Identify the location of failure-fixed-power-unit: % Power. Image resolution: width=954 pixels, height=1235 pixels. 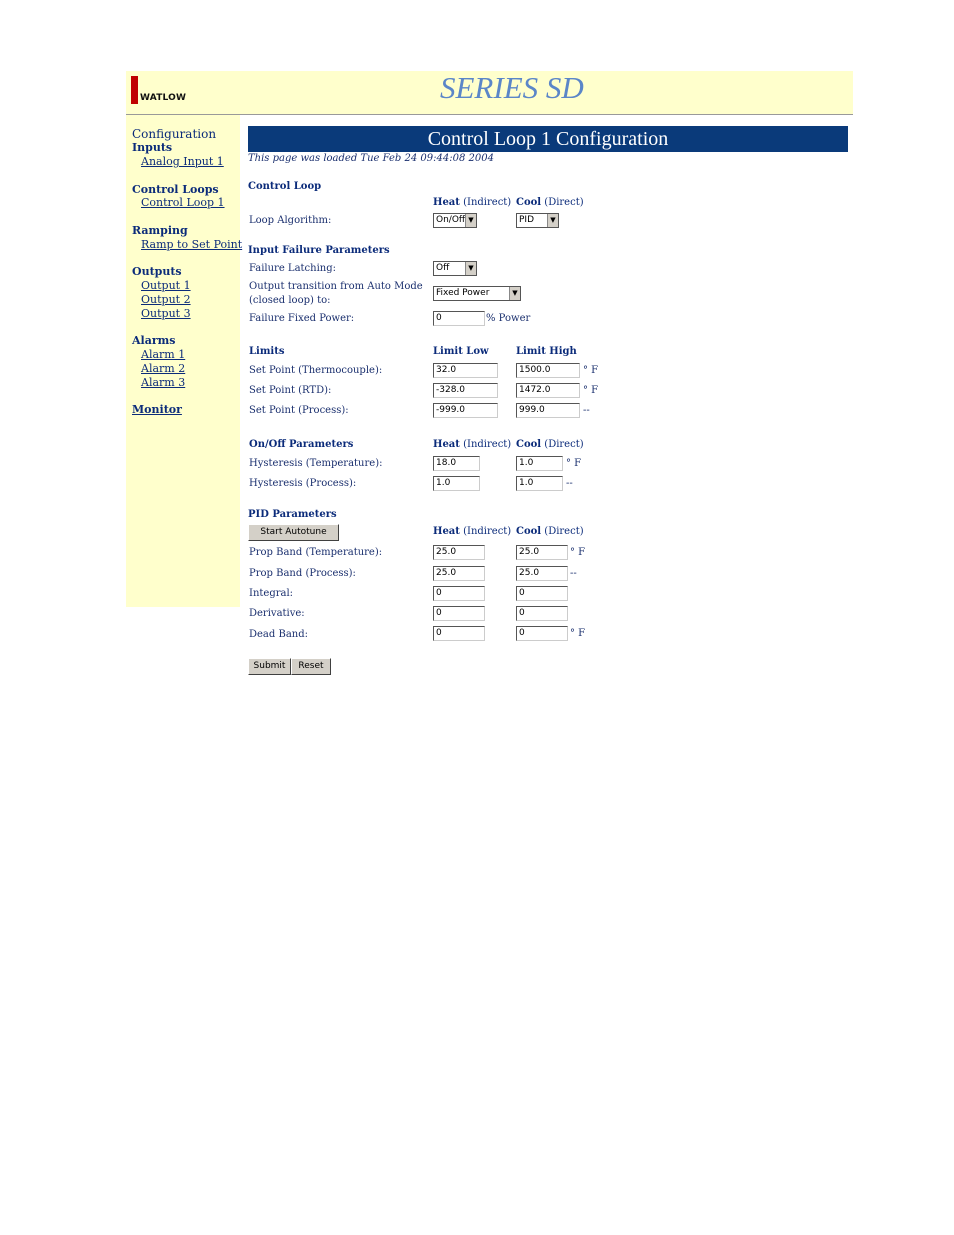
(508, 318).